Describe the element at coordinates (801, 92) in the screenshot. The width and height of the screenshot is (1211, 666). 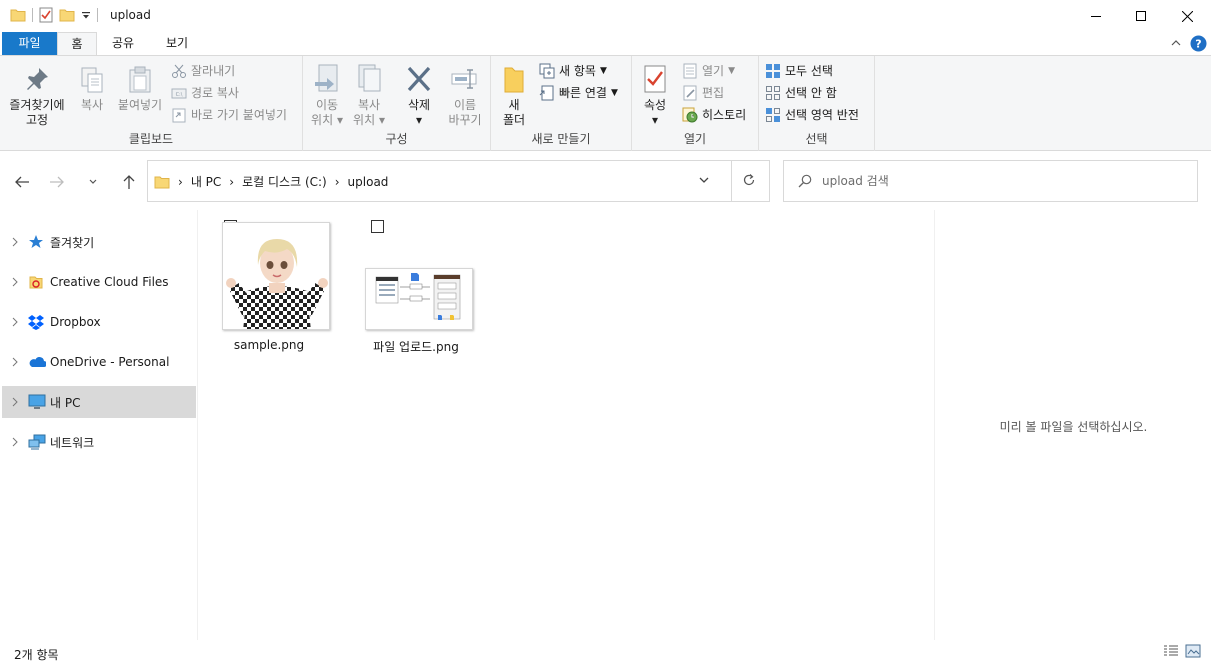
I see `select-none-button: 선택 안 함` at that location.